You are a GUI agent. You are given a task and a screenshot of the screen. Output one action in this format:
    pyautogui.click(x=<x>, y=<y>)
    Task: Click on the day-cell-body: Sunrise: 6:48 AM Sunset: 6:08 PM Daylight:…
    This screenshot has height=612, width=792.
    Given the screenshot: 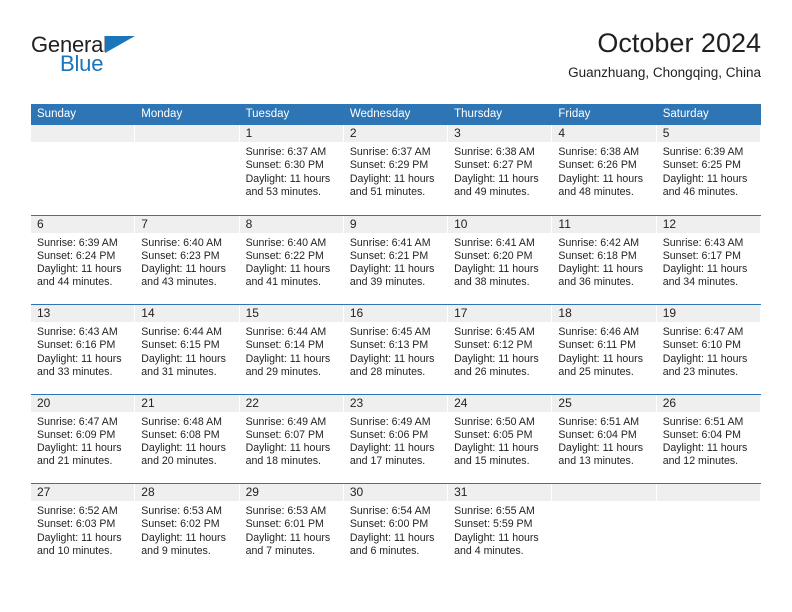 What is the action you would take?
    pyautogui.click(x=187, y=440)
    